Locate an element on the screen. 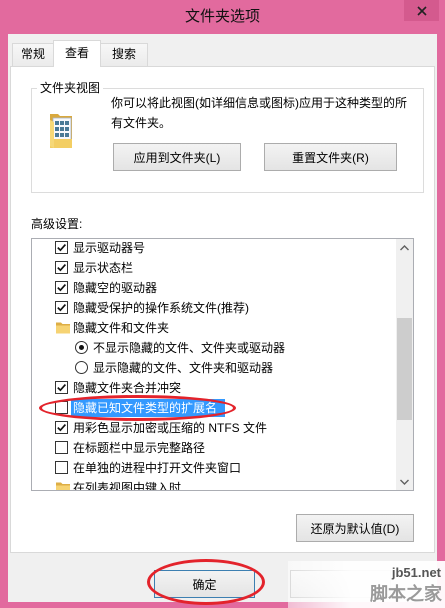 The height and width of the screenshot is (608, 445). option-label: 不显示隐藏的文件、文件夹或驱动器 is located at coordinates (189, 348).